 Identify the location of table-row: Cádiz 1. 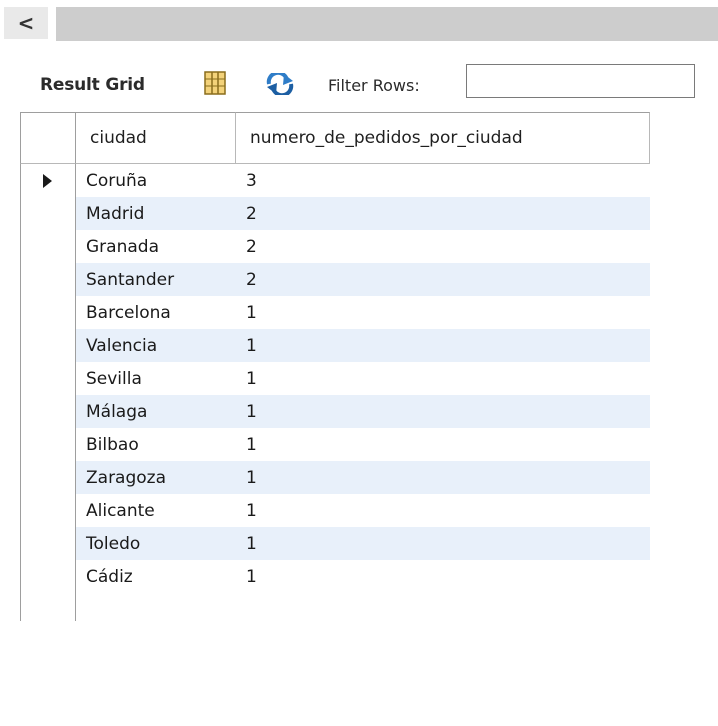
(335, 576).